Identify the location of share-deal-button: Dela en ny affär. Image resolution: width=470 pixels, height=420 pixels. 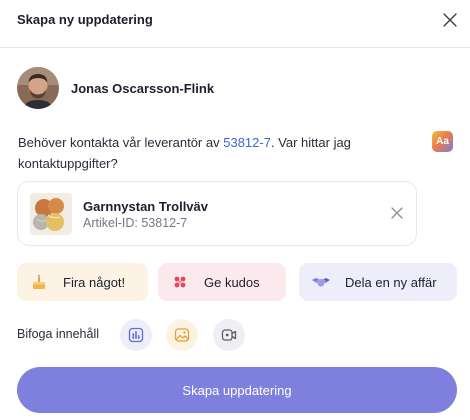
(378, 282).